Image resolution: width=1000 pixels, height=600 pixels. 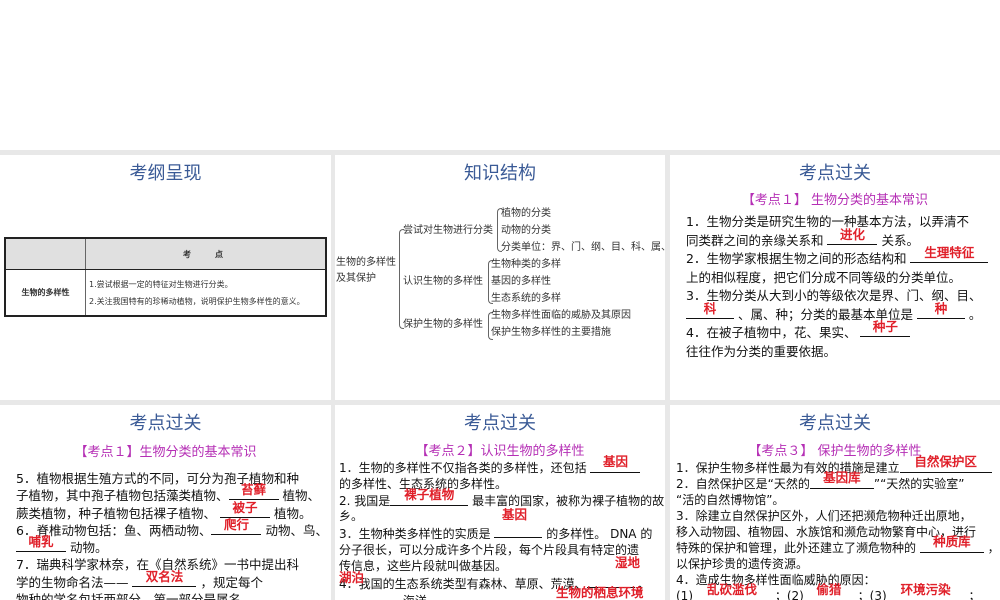 What do you see at coordinates (730, 500) in the screenshot?
I see `line-text: “活的自然博物馆”。` at bounding box center [730, 500].